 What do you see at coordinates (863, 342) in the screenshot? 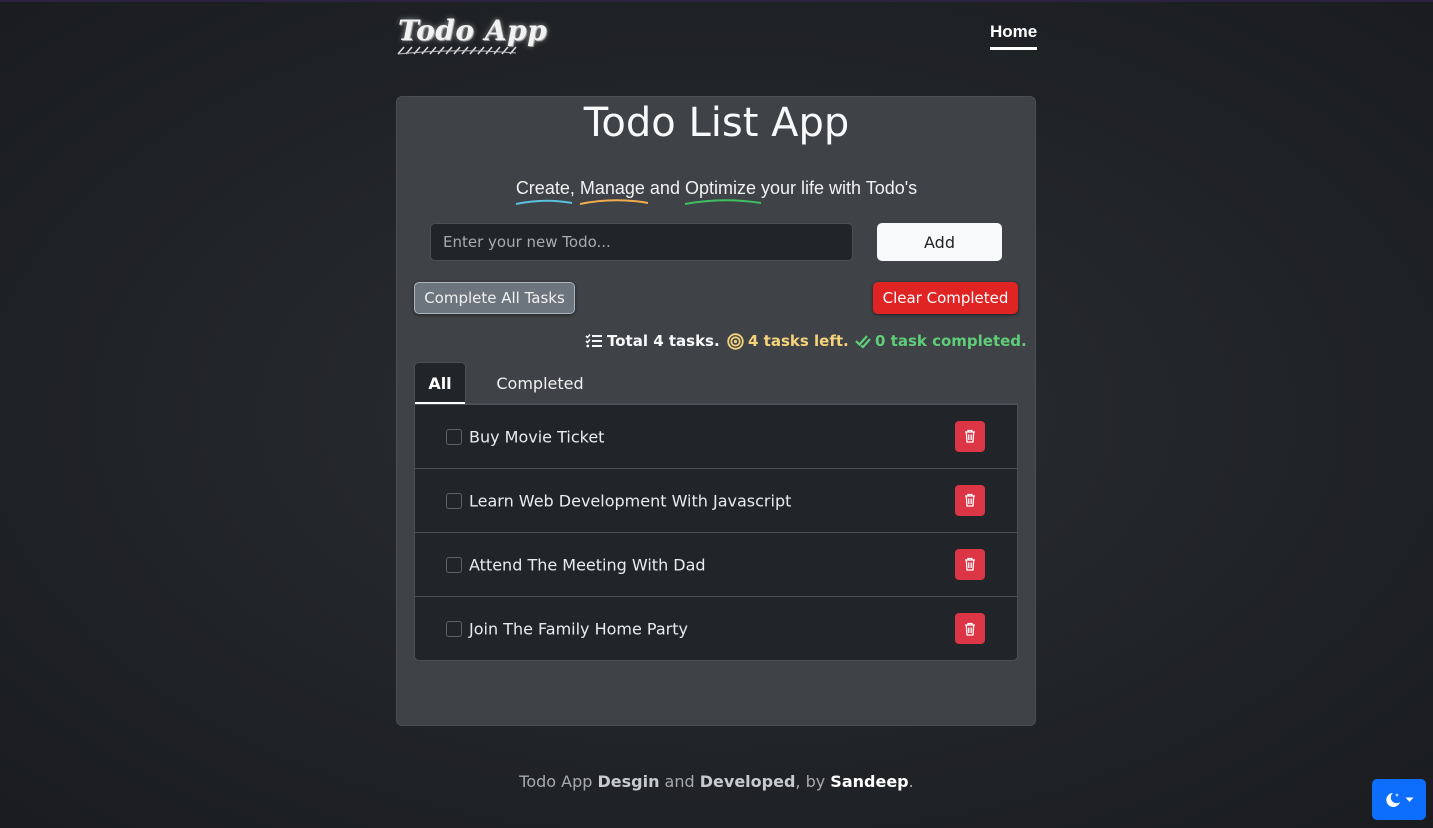
I see `check-double-icon` at bounding box center [863, 342].